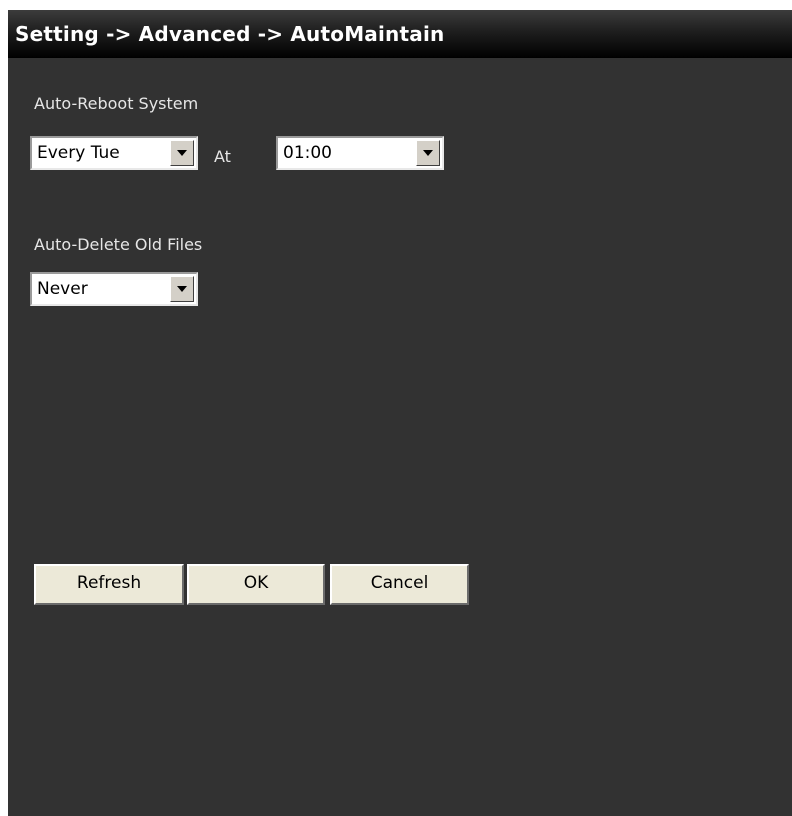 This screenshot has height=816, width=792. I want to click on reboot-time-select: 01:00, so click(360, 153).